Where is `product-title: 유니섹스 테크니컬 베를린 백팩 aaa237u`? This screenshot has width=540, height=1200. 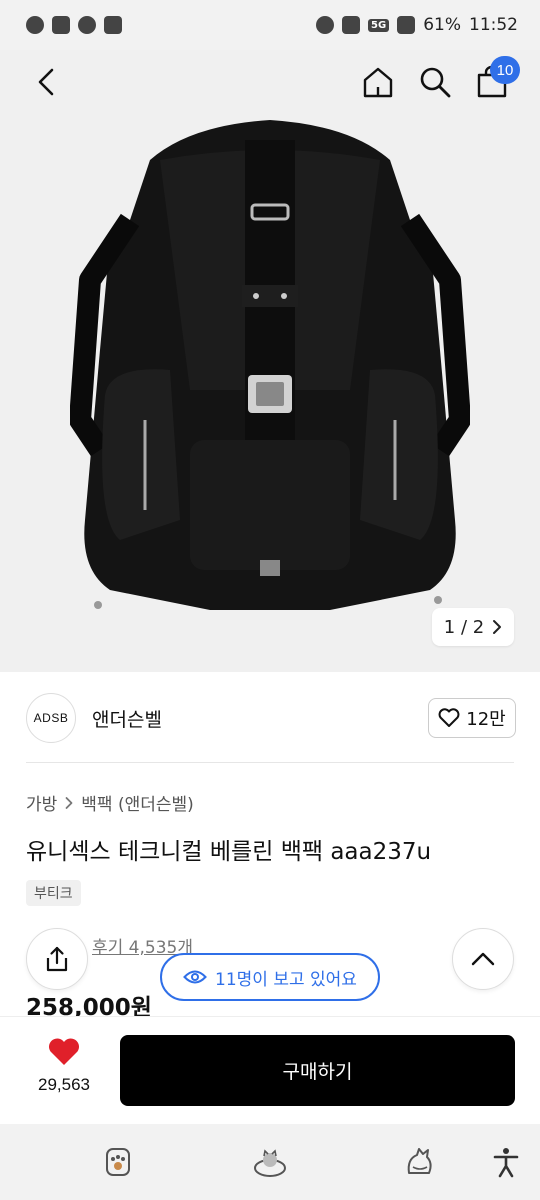 product-title: 유니섹스 테크니컬 베를린 백팩 aaa237u is located at coordinates (229, 852).